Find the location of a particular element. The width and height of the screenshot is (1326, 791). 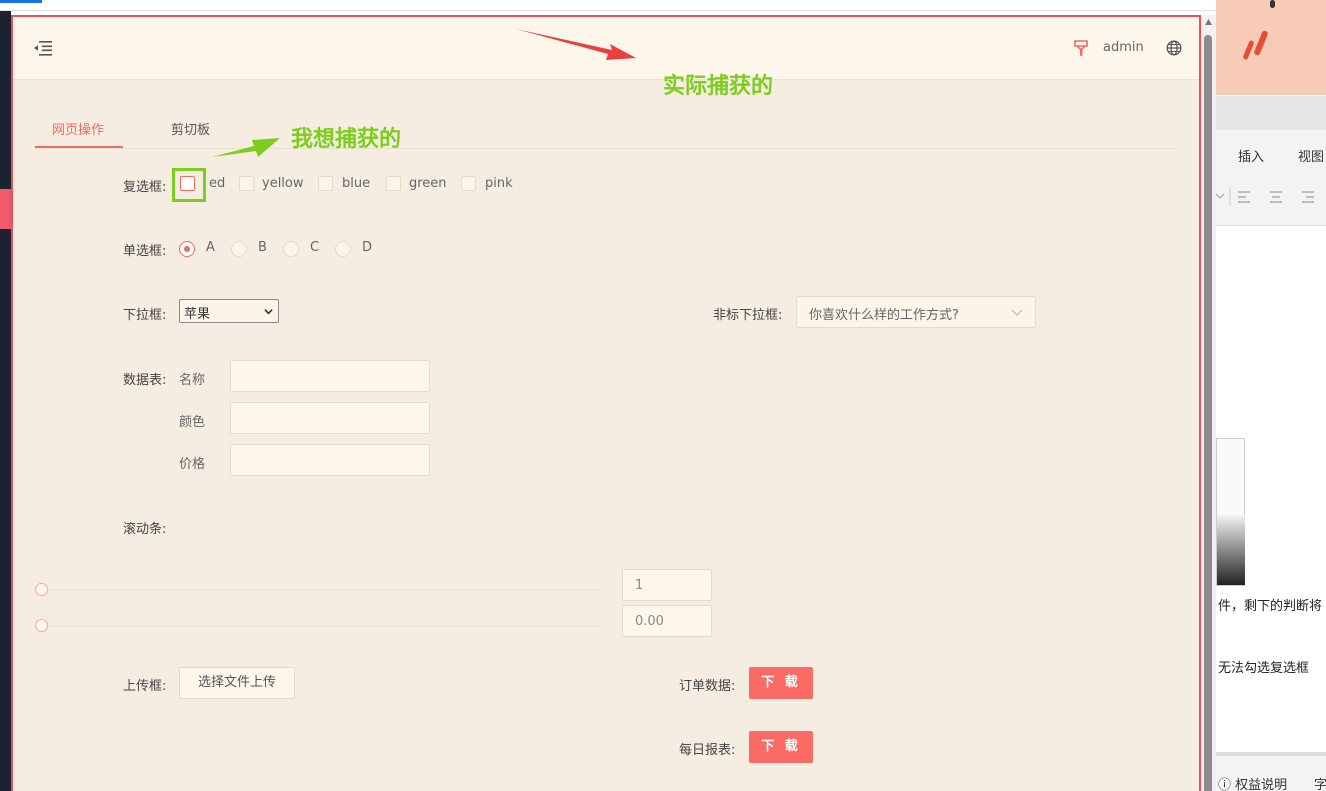

decorative-image is located at coordinates (1271, 47).